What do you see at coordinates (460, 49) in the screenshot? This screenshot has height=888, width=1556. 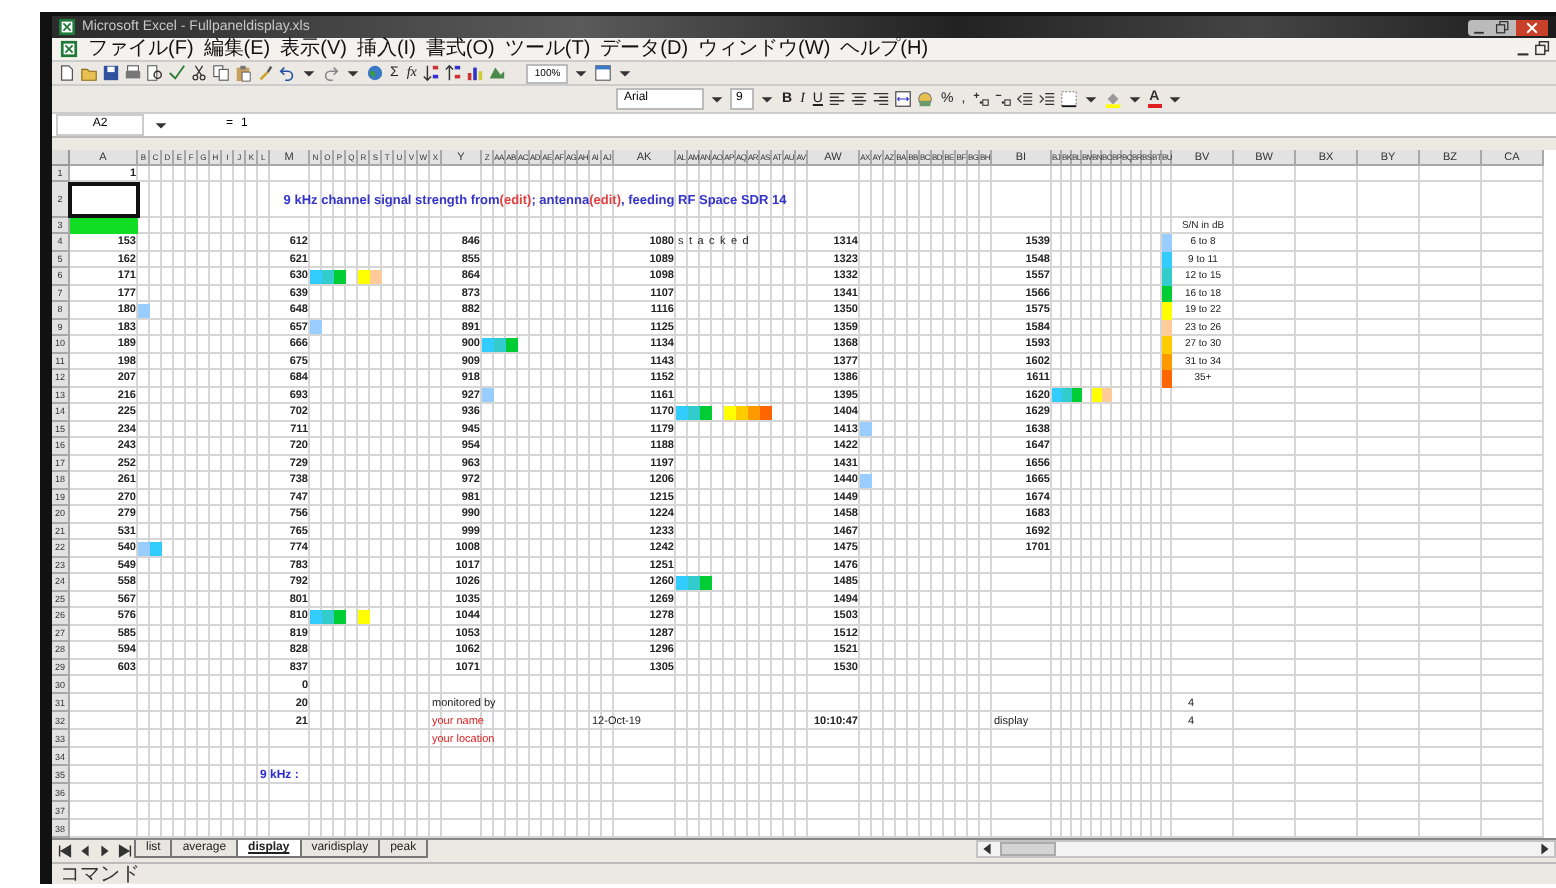 I see `menu-item: 書式(O)` at bounding box center [460, 49].